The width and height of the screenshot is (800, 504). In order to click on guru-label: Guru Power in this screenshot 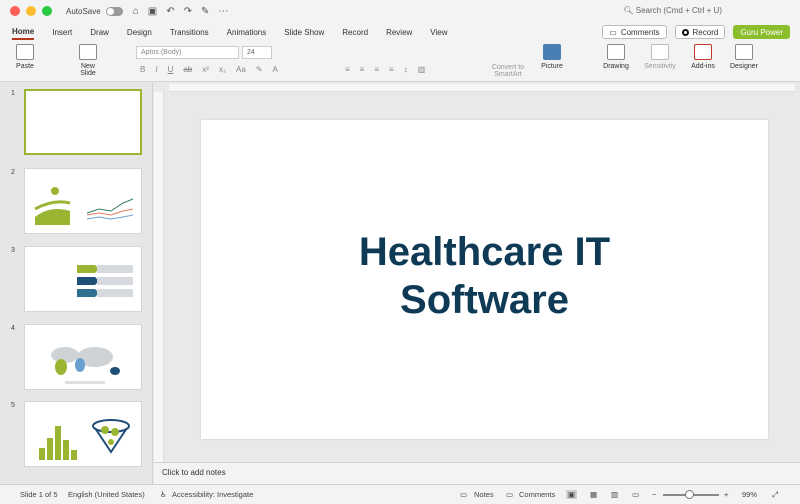, I will do `click(761, 32)`.